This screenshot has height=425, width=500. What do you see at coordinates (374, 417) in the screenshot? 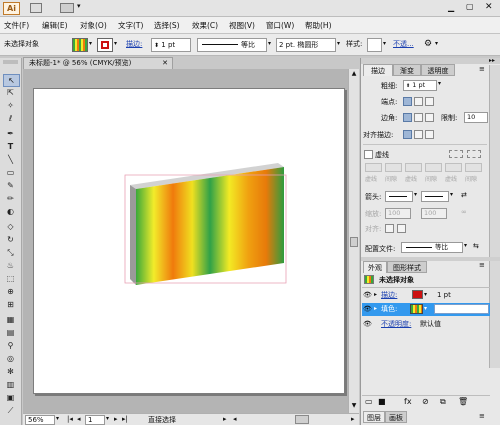
I see `tab-layers: 图层` at bounding box center [374, 417].